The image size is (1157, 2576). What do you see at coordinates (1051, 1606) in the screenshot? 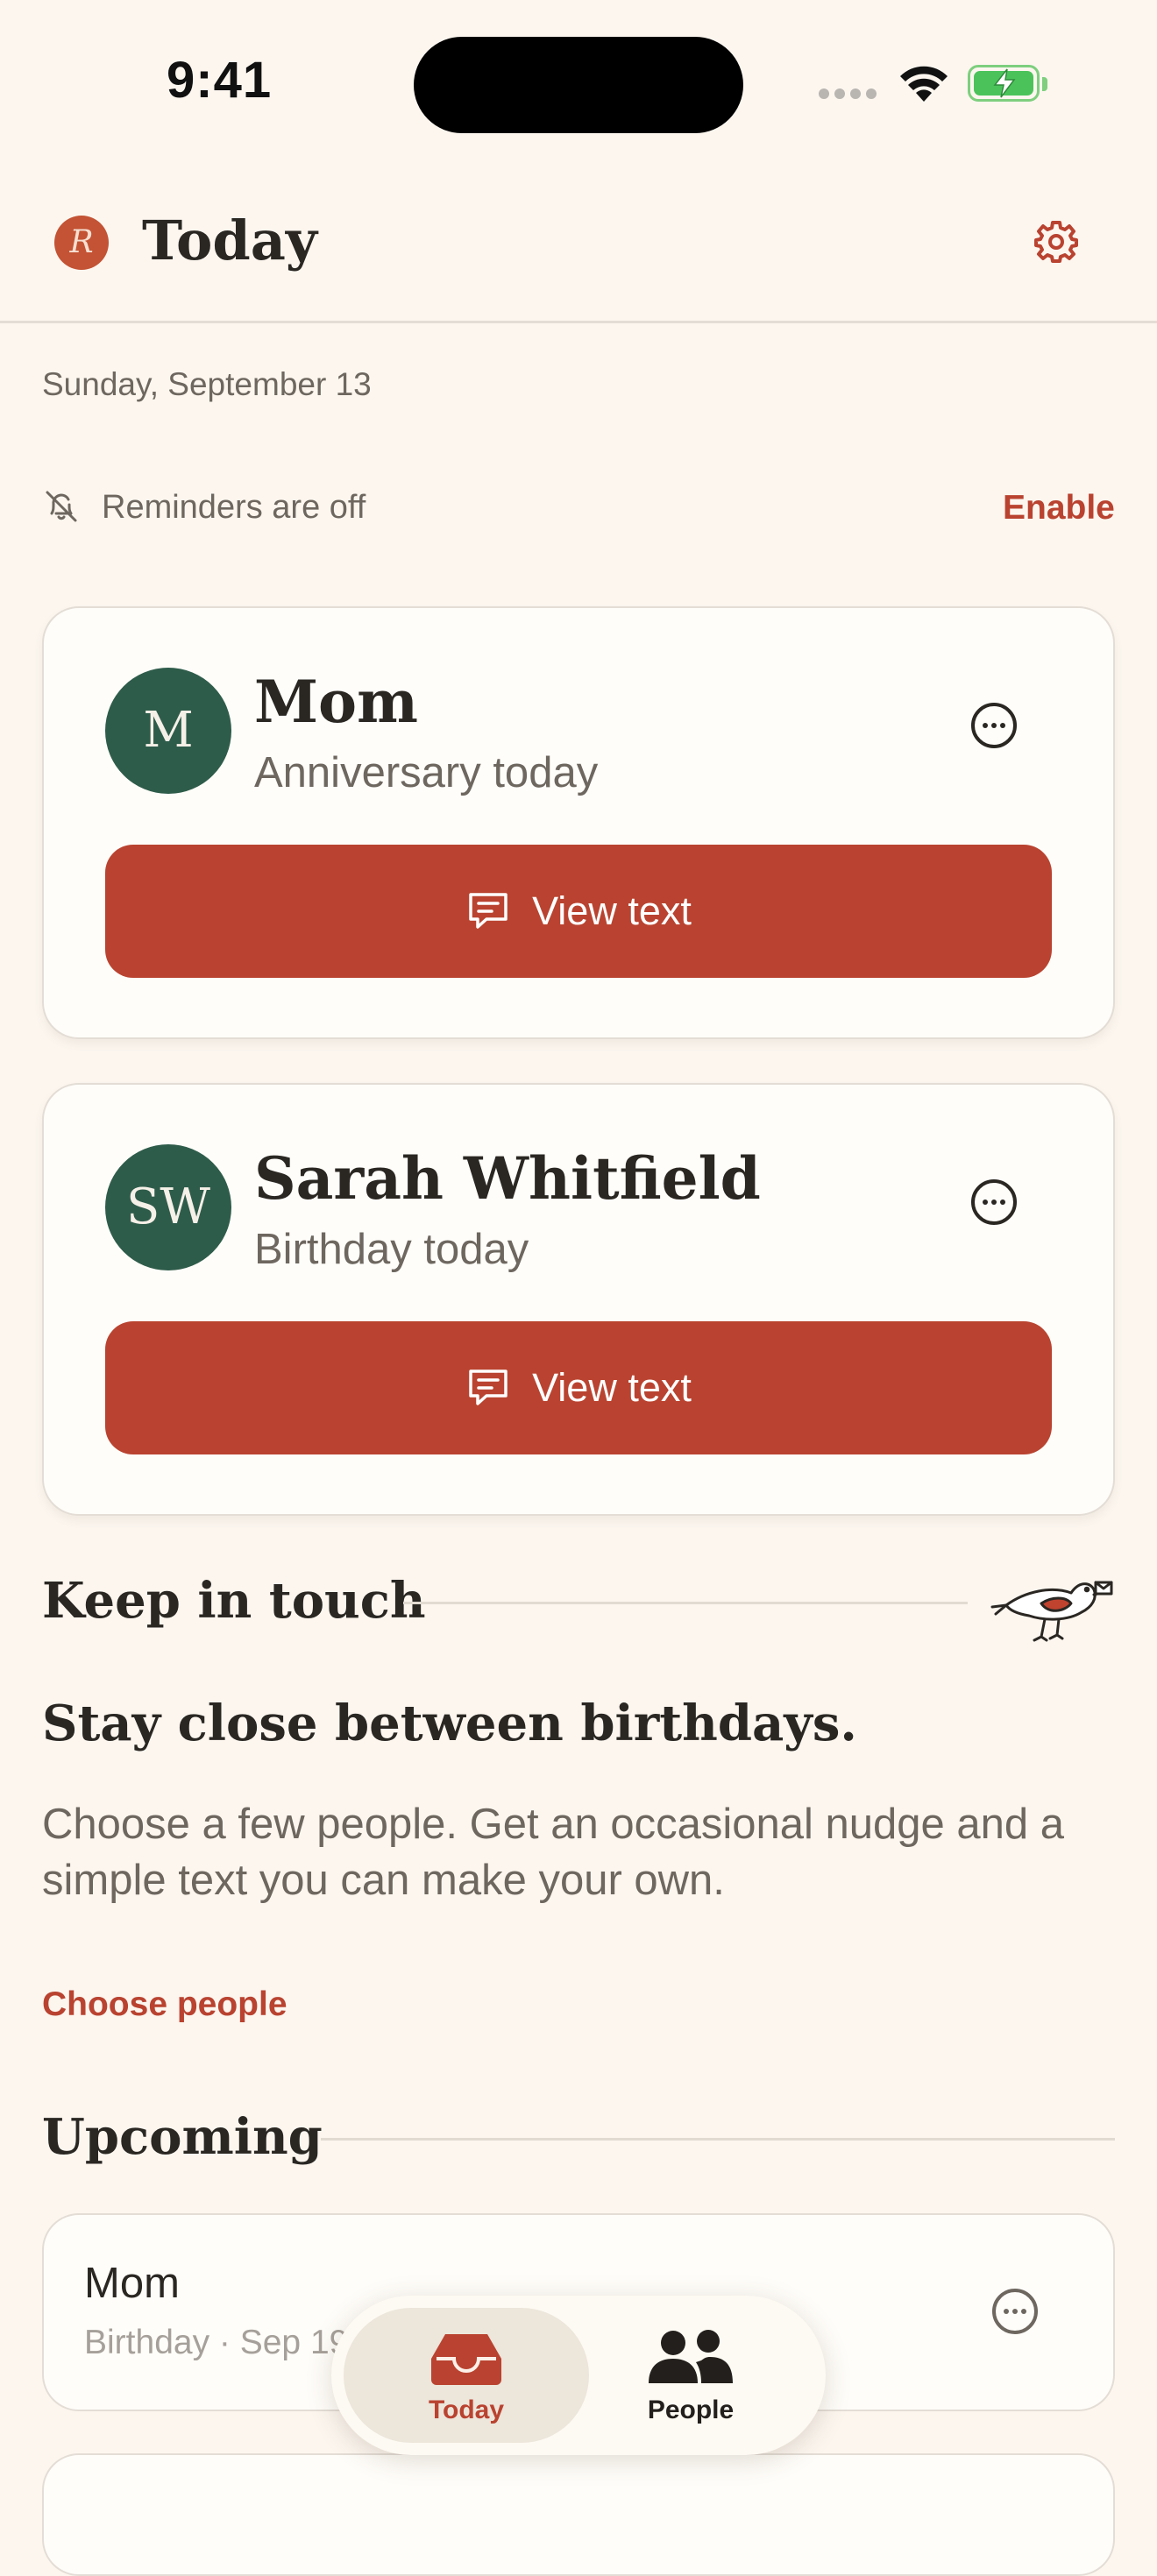
I see `bird-illustration-icon` at bounding box center [1051, 1606].